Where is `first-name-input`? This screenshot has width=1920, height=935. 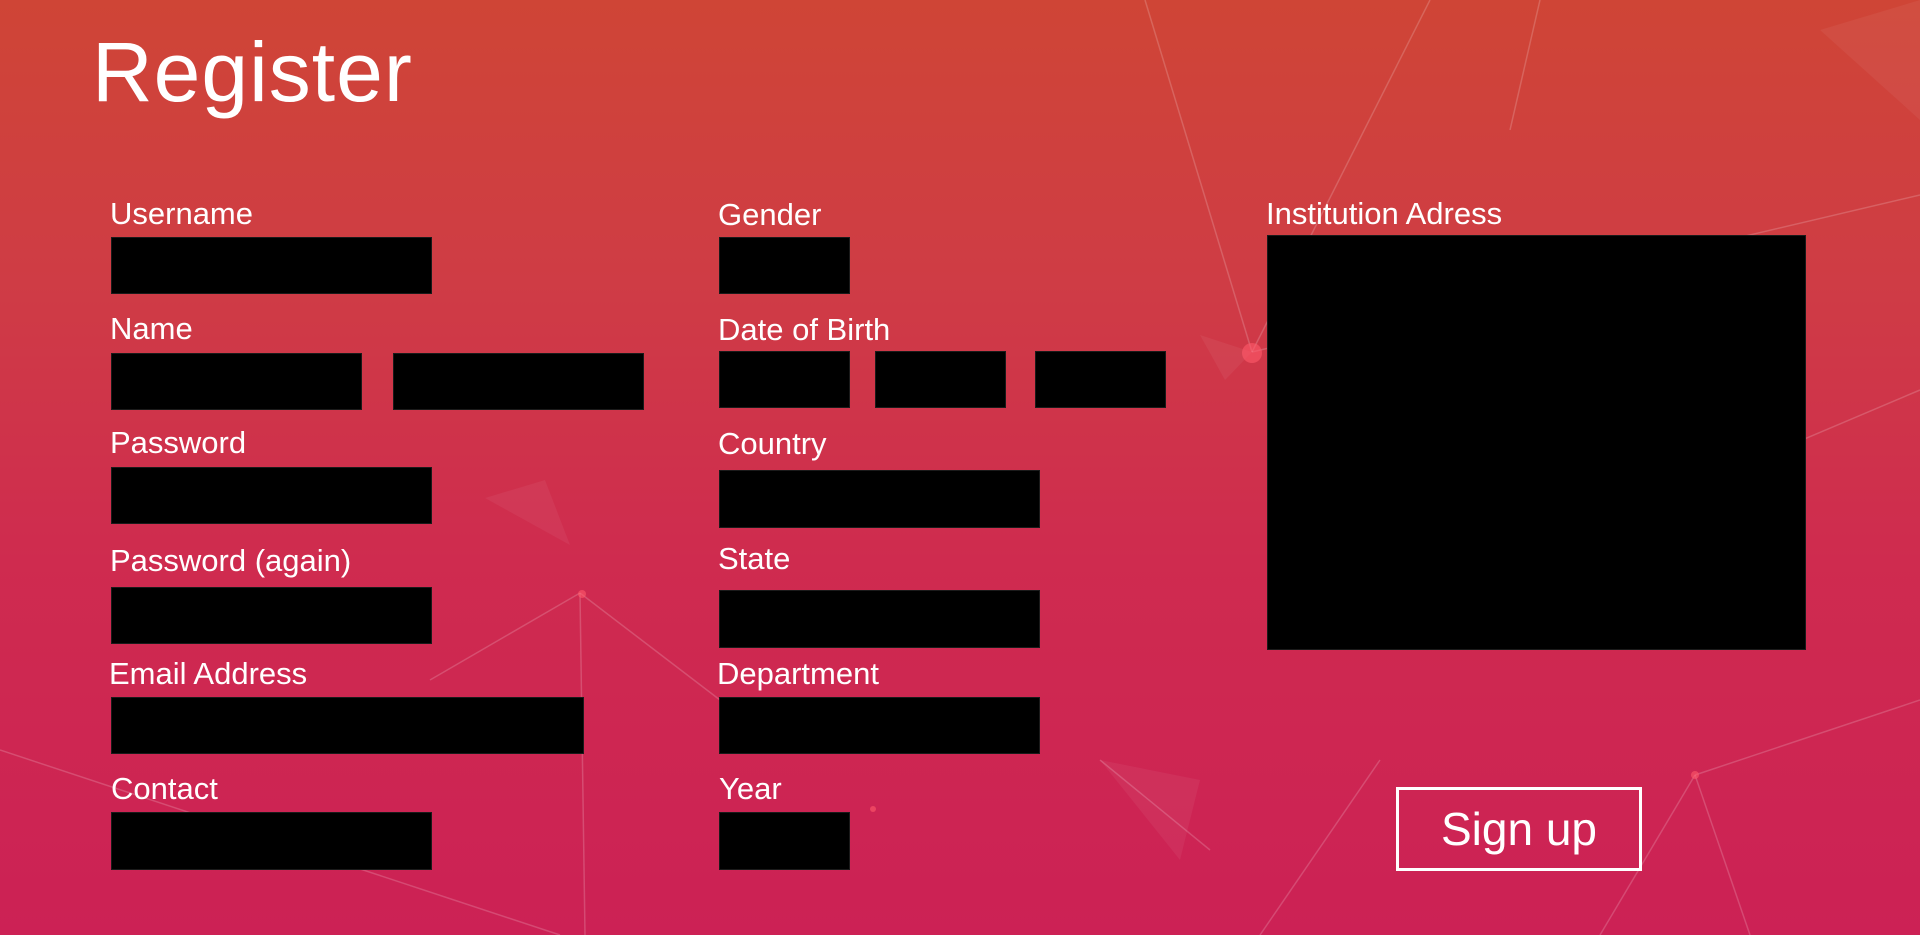 first-name-input is located at coordinates (236, 381).